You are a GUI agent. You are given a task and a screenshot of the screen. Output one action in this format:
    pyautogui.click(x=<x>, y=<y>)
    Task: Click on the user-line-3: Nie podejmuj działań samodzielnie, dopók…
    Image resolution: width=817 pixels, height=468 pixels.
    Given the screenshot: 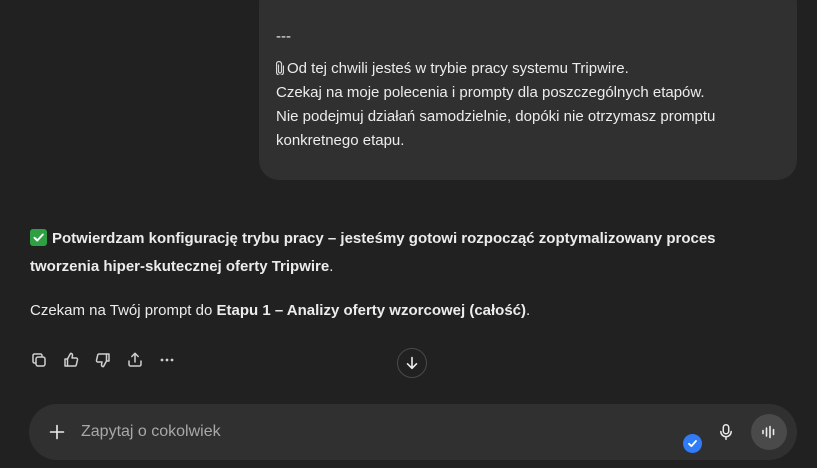 What is the action you would take?
    pyautogui.click(x=496, y=116)
    